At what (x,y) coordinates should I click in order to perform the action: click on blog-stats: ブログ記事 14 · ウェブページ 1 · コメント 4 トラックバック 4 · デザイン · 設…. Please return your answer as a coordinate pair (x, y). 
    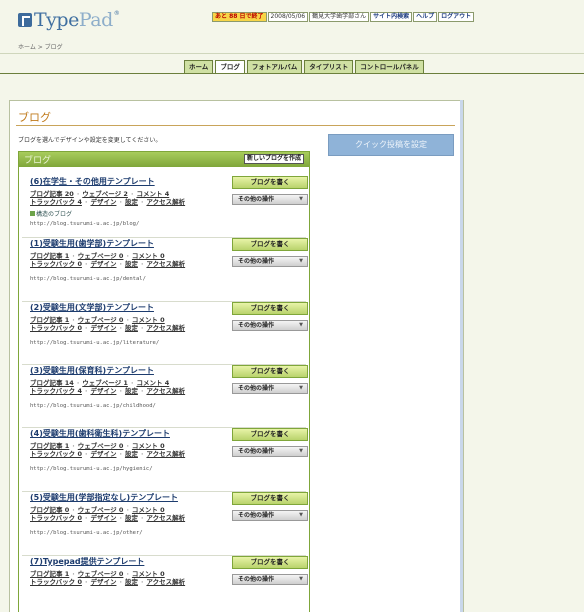
    Looking at the image, I should click on (107, 387).